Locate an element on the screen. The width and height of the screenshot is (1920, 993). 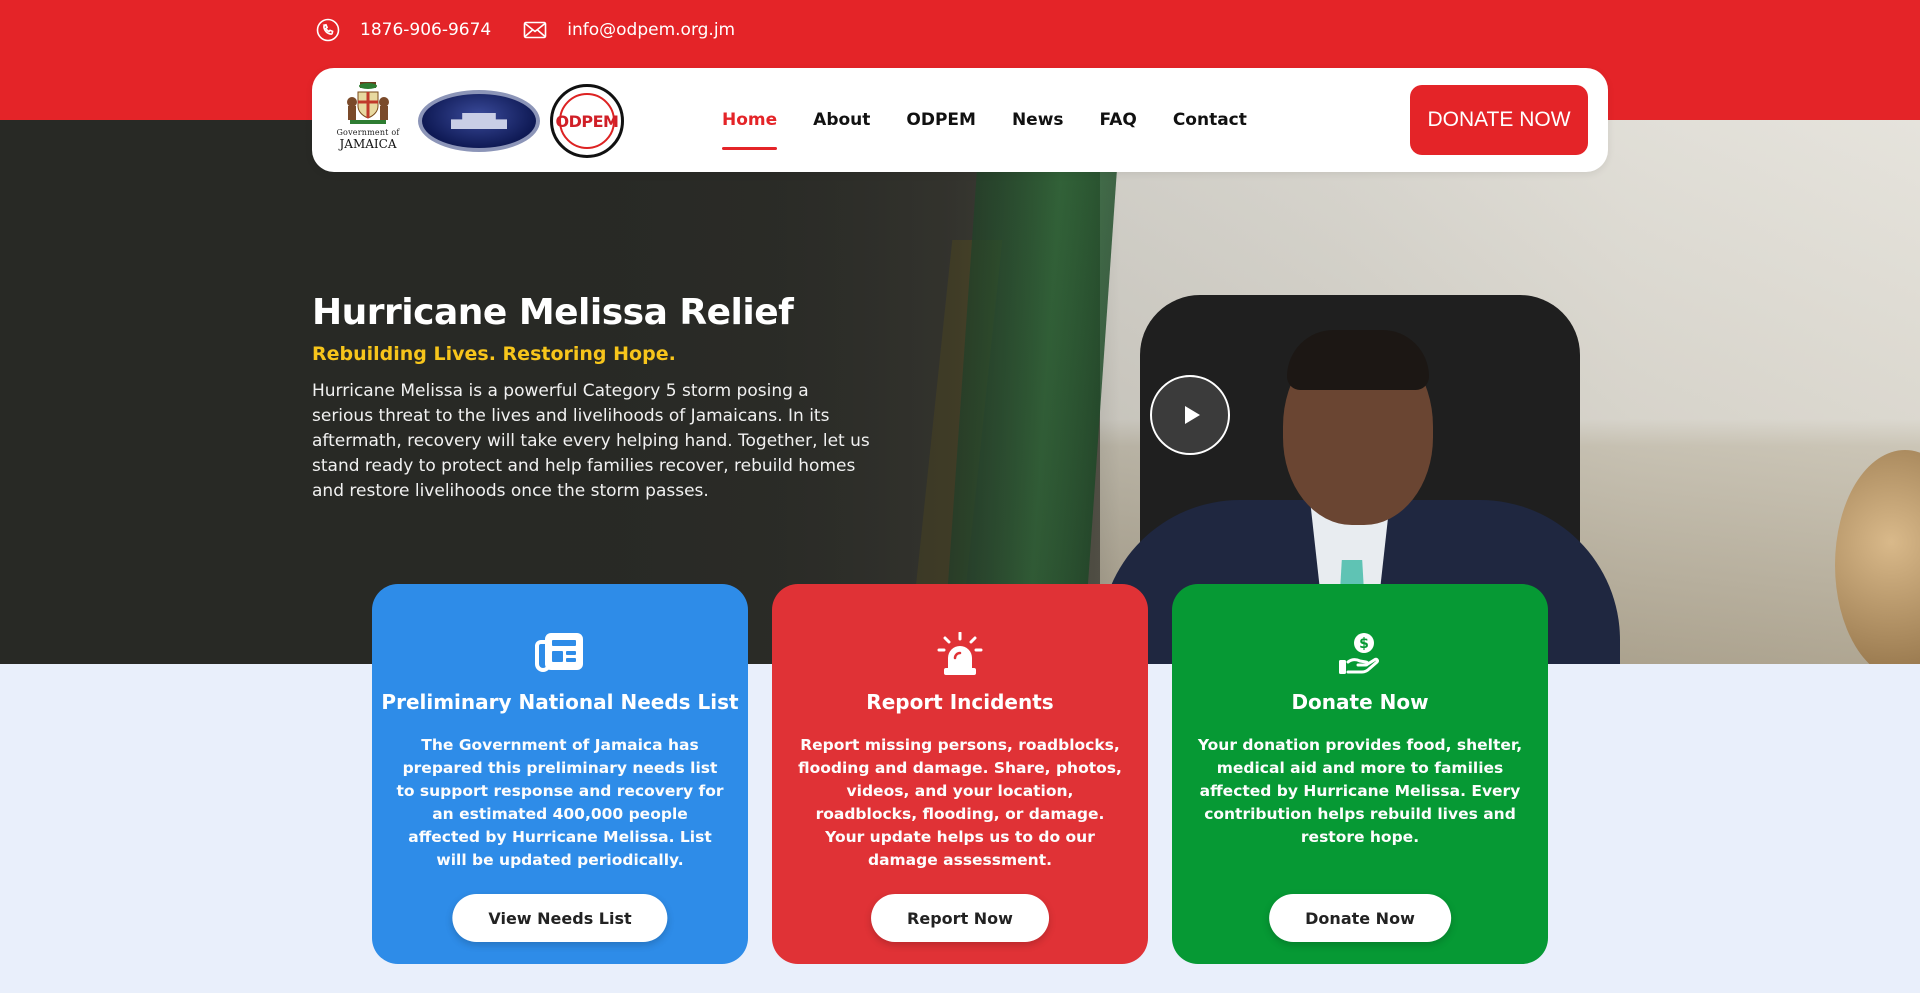
logo-group: Government of JAMAICA ODPEM is located at coordinates (475, 121).